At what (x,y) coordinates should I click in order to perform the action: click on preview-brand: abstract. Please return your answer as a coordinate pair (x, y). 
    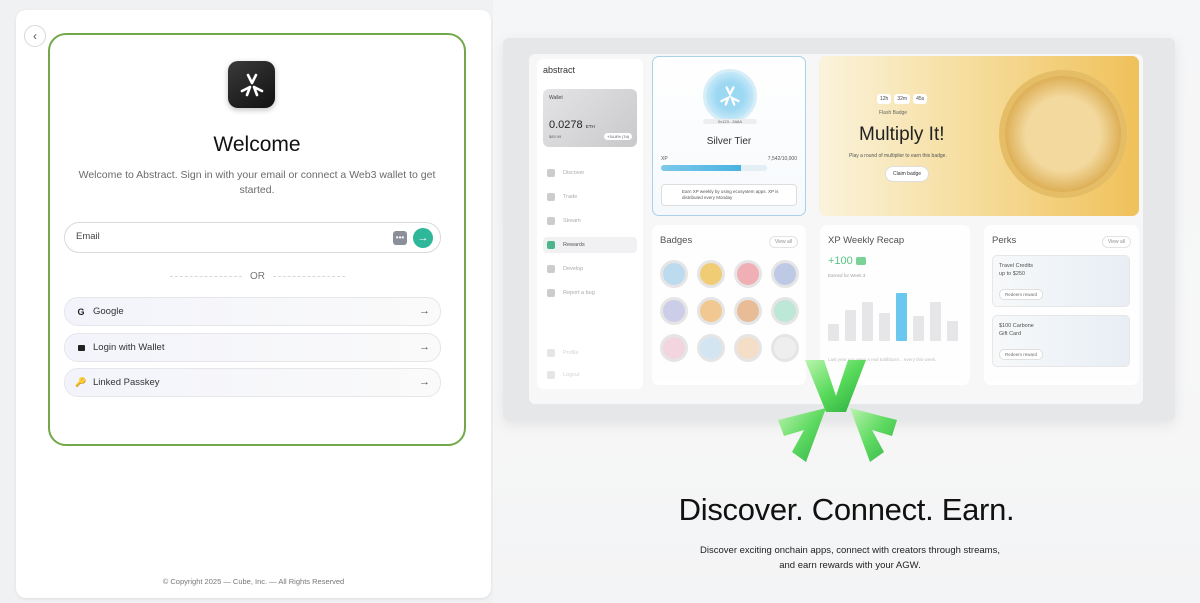
    Looking at the image, I should click on (559, 70).